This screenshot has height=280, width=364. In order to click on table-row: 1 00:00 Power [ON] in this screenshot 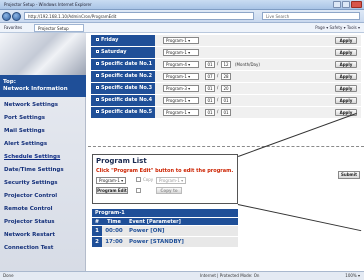, I will do `click(165, 231)`.